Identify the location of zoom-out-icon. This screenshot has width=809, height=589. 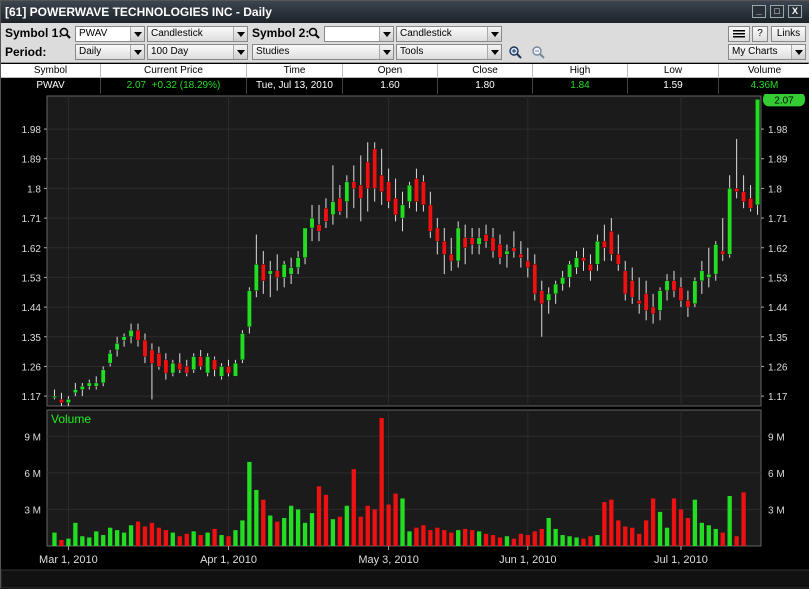
(538, 52).